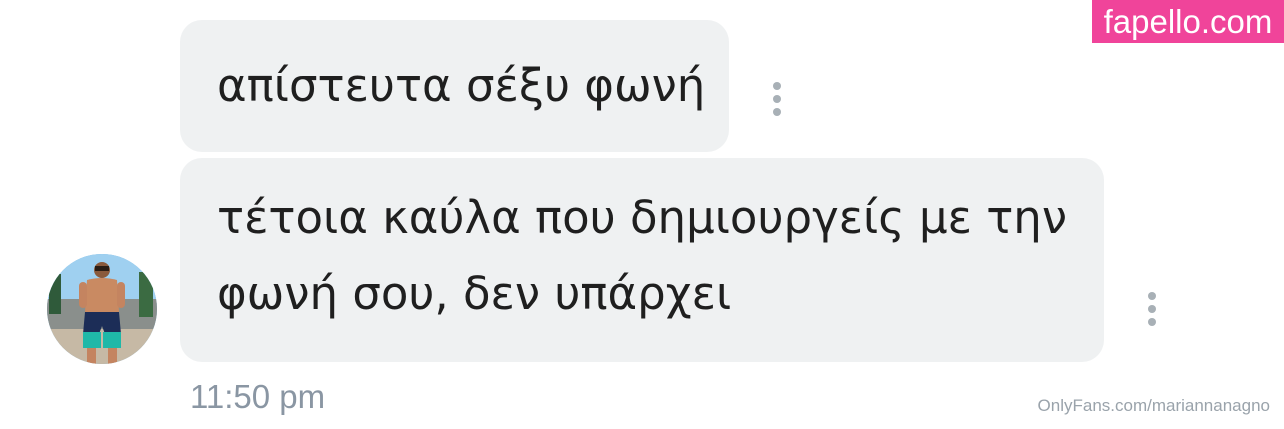 The image size is (1284, 429). I want to click on avatar, so click(102, 309).